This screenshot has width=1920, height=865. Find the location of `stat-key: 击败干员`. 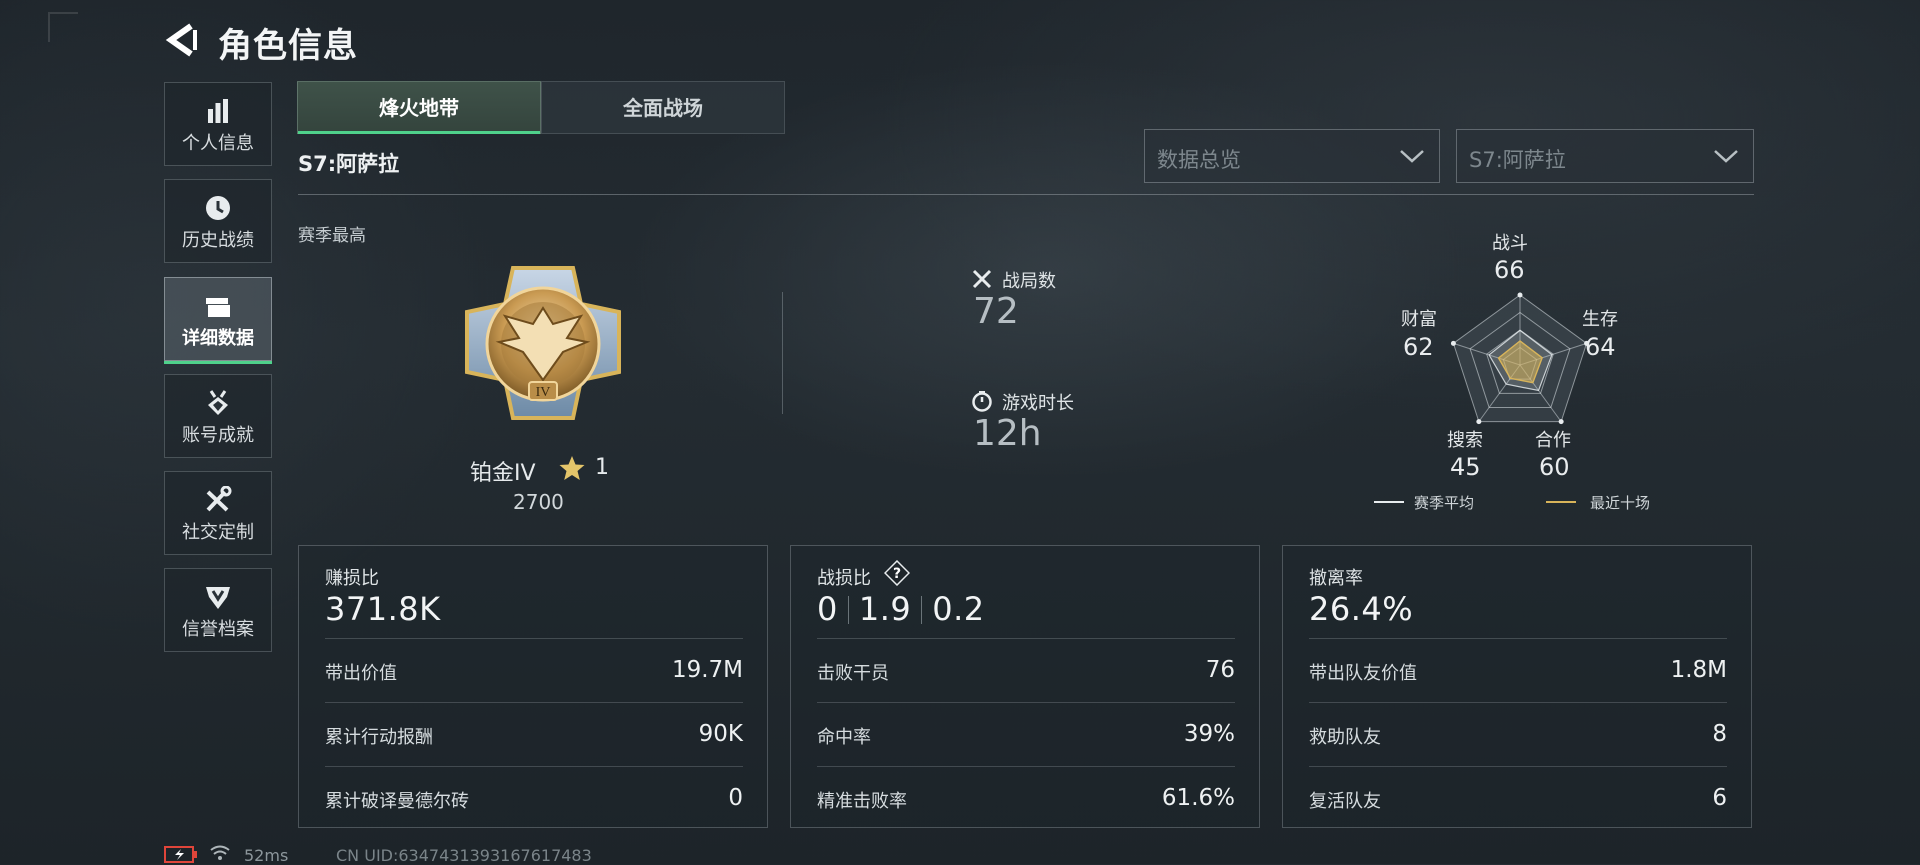

stat-key: 击败干员 is located at coordinates (853, 673).